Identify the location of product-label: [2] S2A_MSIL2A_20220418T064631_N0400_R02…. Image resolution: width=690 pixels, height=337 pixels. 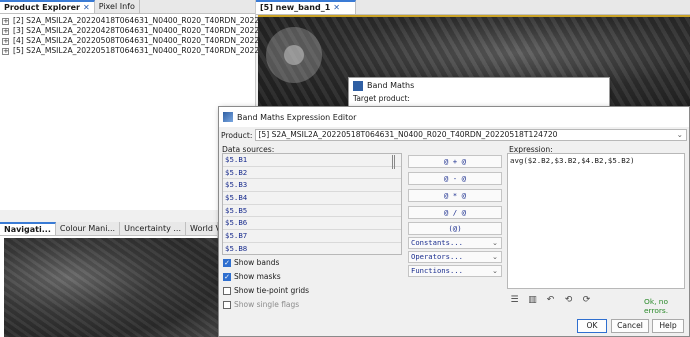
(154, 20).